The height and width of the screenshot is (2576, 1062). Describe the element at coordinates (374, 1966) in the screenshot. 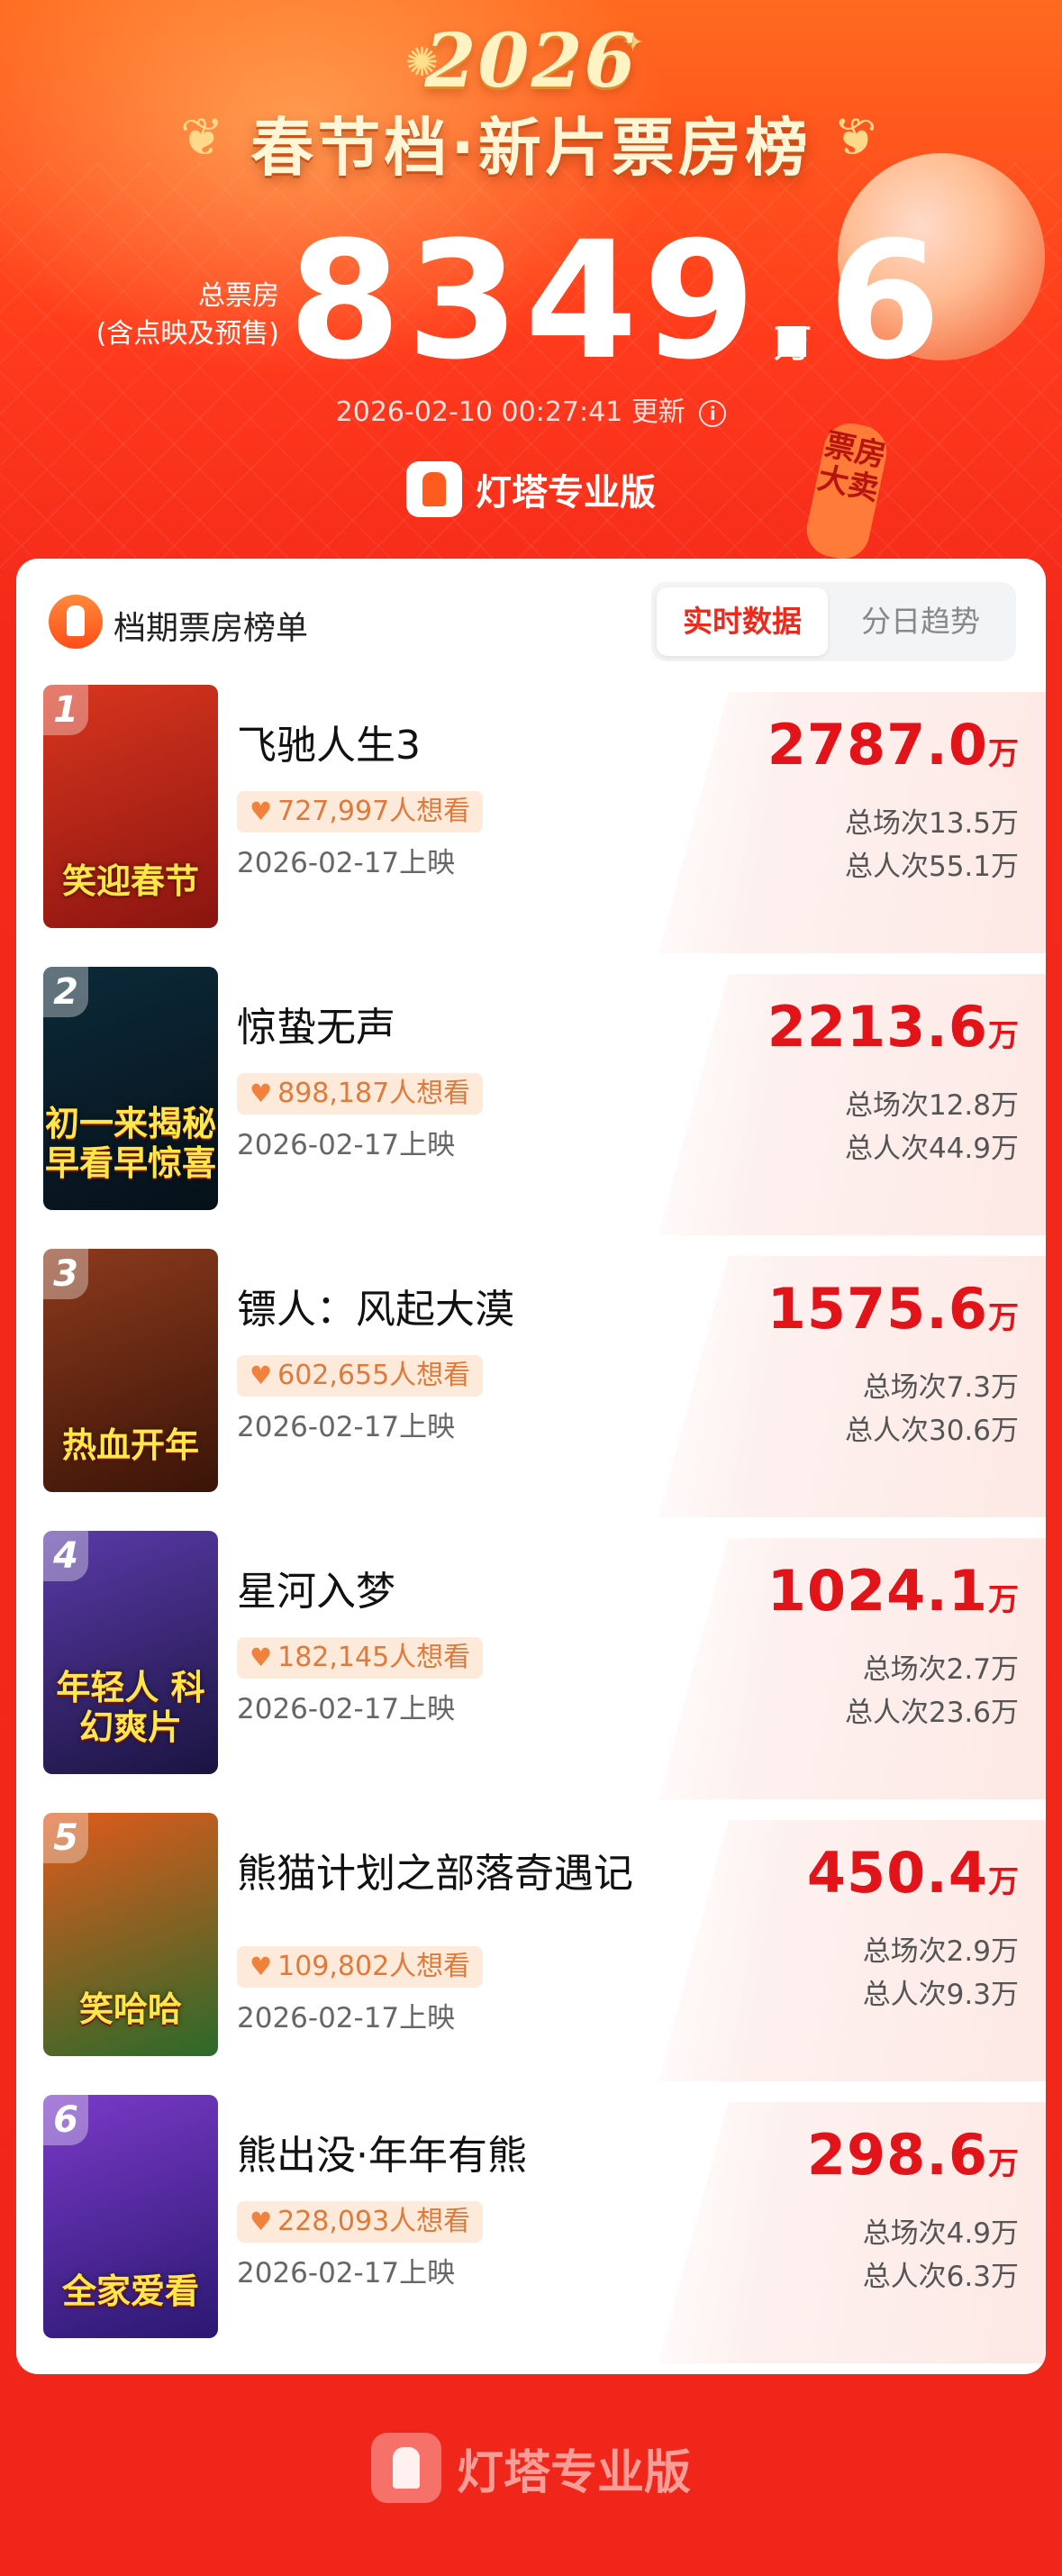

I see `want-count: 109,802人想看` at that location.